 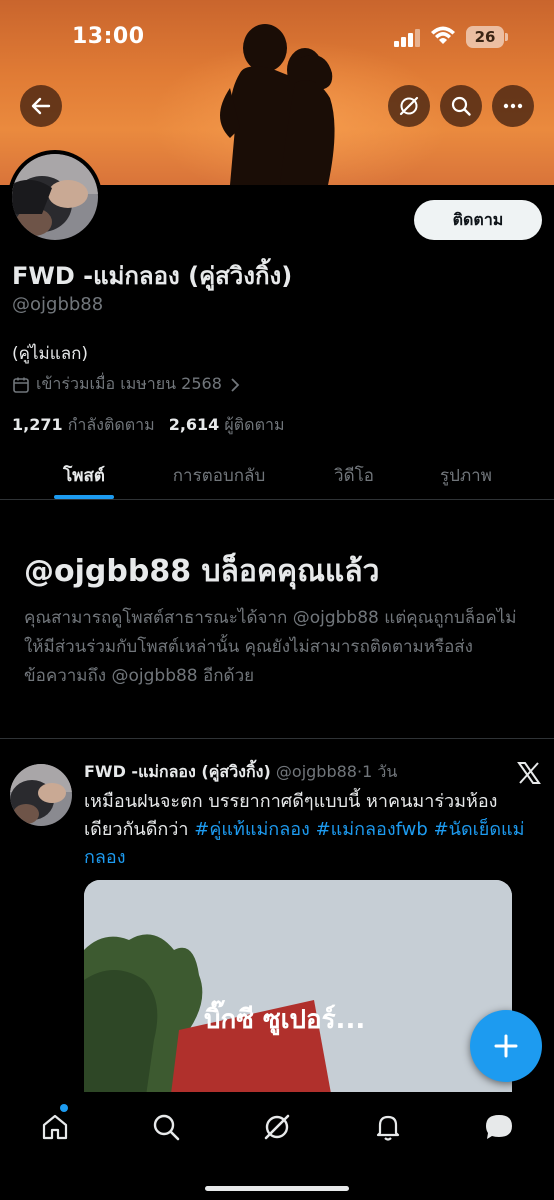 I want to click on profile-display-name: FWD -แม่กลอง (คู่สวิงกิ้ง), so click(x=152, y=276).